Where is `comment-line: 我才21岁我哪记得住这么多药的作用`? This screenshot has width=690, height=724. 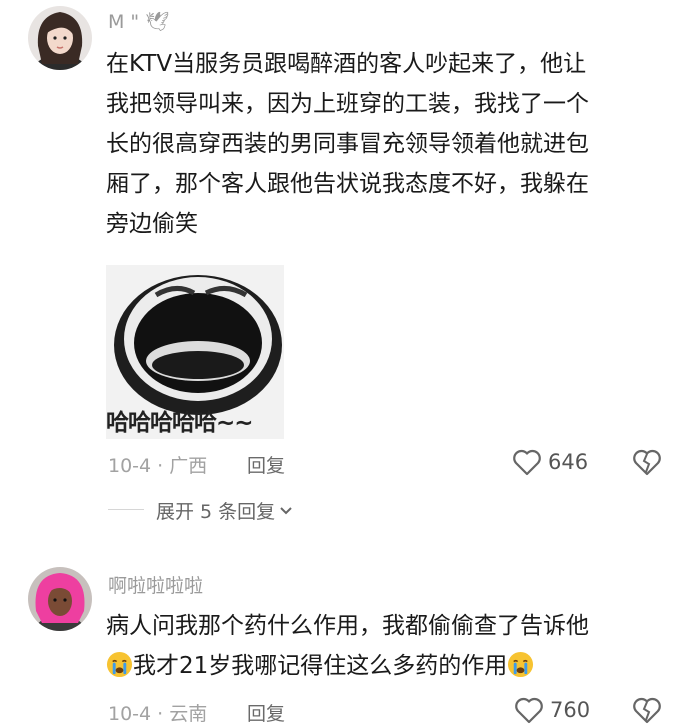
comment-line: 我才21岁我哪记得住这么多药的作用 is located at coordinates (320, 666).